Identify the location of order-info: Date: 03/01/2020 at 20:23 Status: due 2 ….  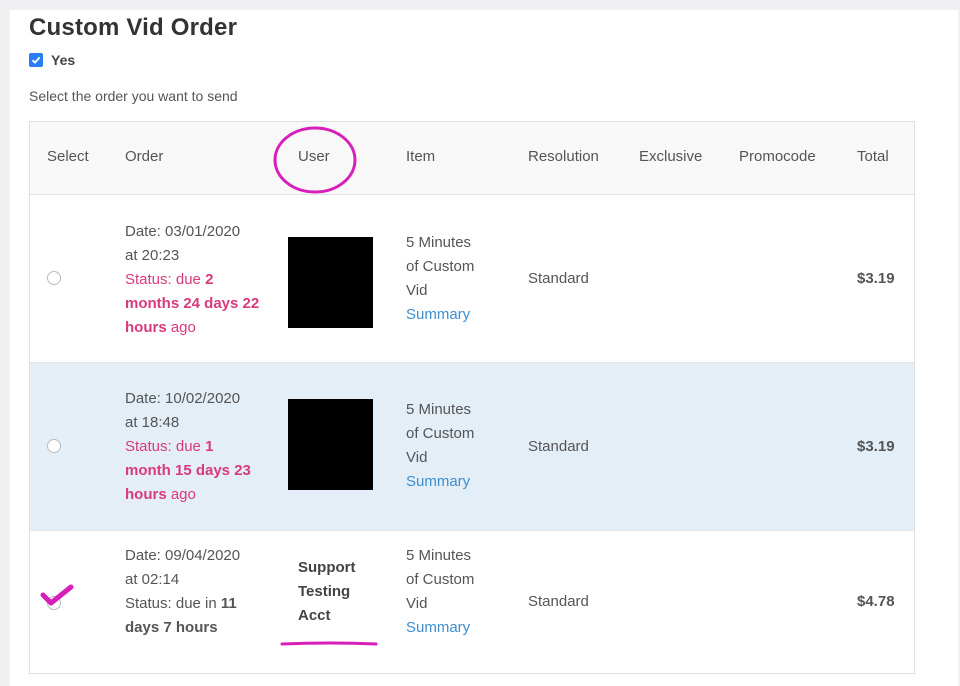
(200, 280).